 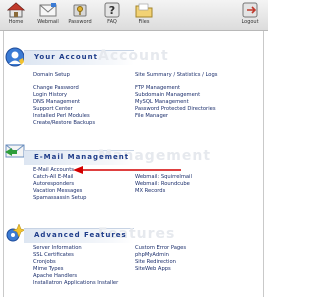 What do you see at coordinates (152, 255) in the screenshot?
I see `link-phpmyadmin: phpMyAdmin` at bounding box center [152, 255].